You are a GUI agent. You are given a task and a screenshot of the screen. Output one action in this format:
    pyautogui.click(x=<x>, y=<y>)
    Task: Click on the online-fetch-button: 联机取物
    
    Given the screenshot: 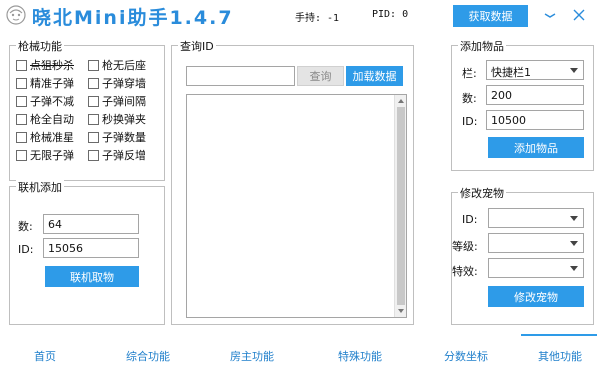 What is the action you would take?
    pyautogui.click(x=92, y=276)
    